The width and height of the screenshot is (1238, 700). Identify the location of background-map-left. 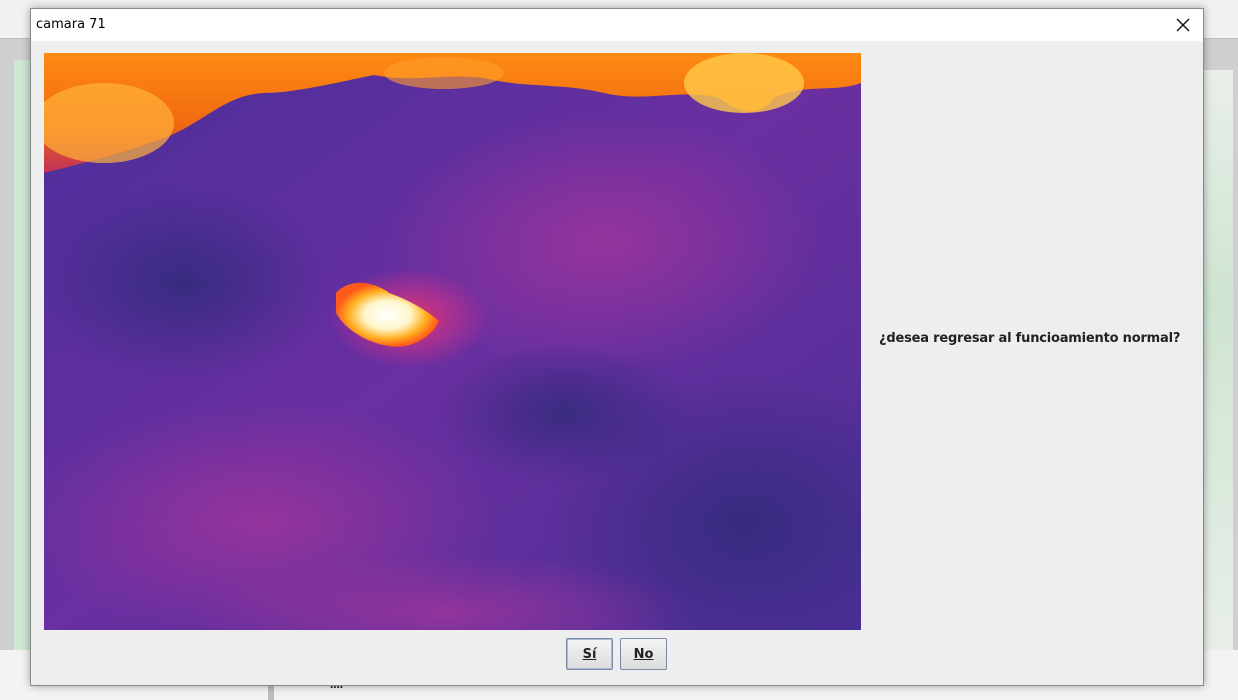
(22, 355).